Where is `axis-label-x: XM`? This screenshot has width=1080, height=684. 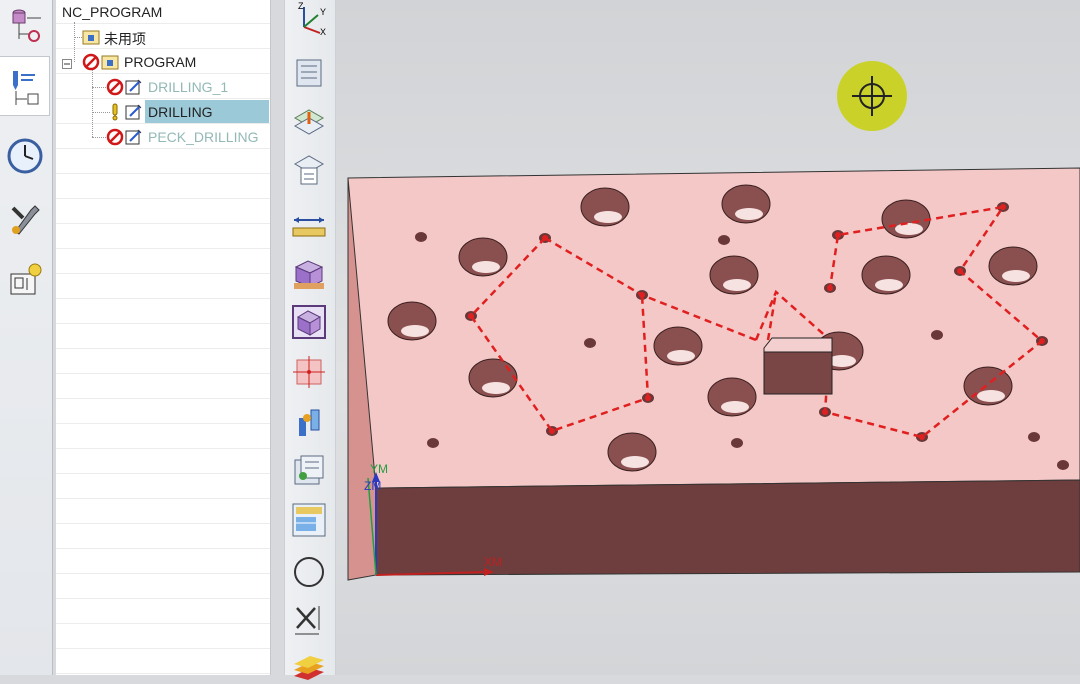 axis-label-x: XM is located at coordinates (493, 562).